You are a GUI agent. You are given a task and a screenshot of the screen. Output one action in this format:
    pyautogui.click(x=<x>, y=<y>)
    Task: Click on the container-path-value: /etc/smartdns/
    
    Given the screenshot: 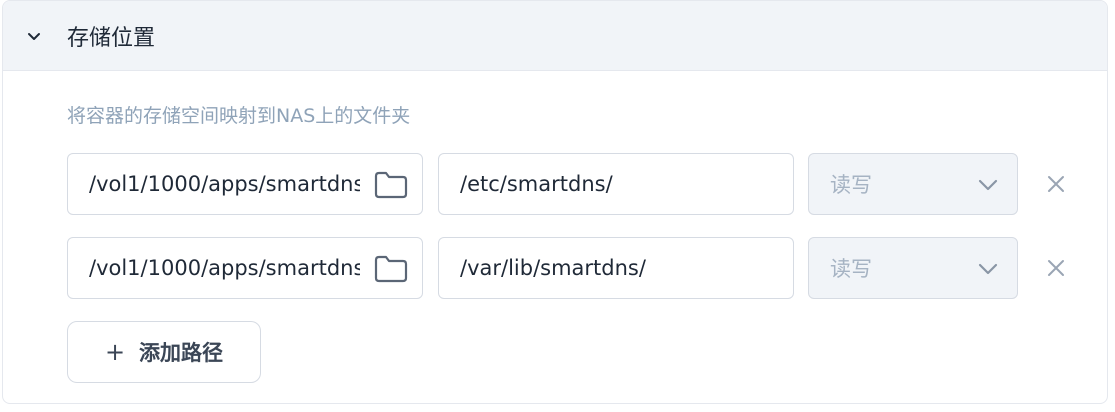 What is the action you would take?
    pyautogui.click(x=536, y=184)
    